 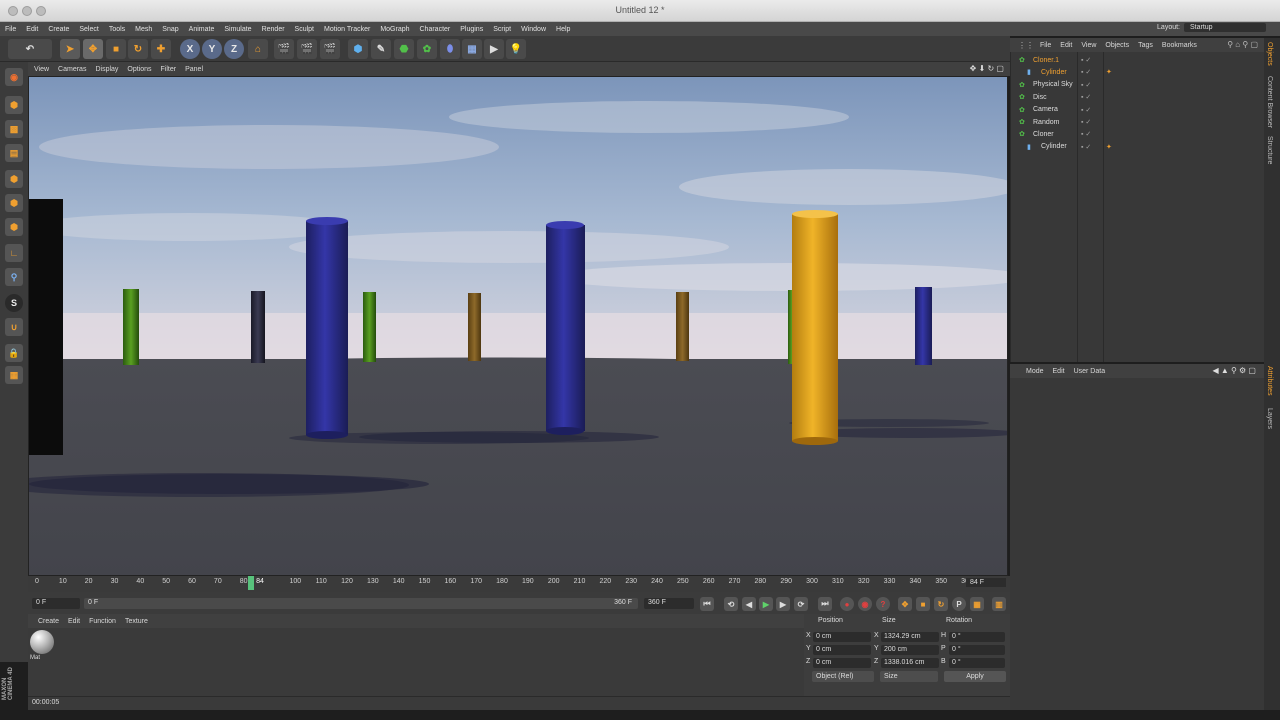 I want to click on floor-scene-icon: ▦, so click(x=472, y=49).